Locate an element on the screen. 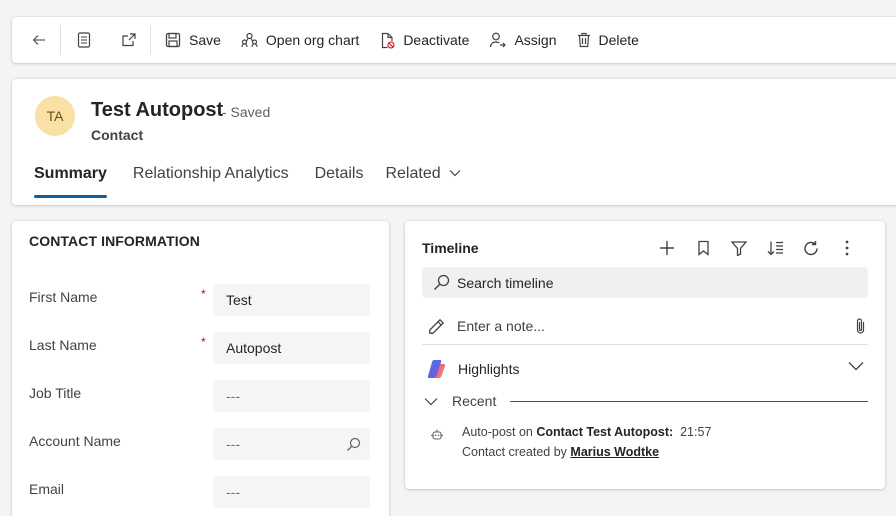  tab-related: Related is located at coordinates (423, 181).